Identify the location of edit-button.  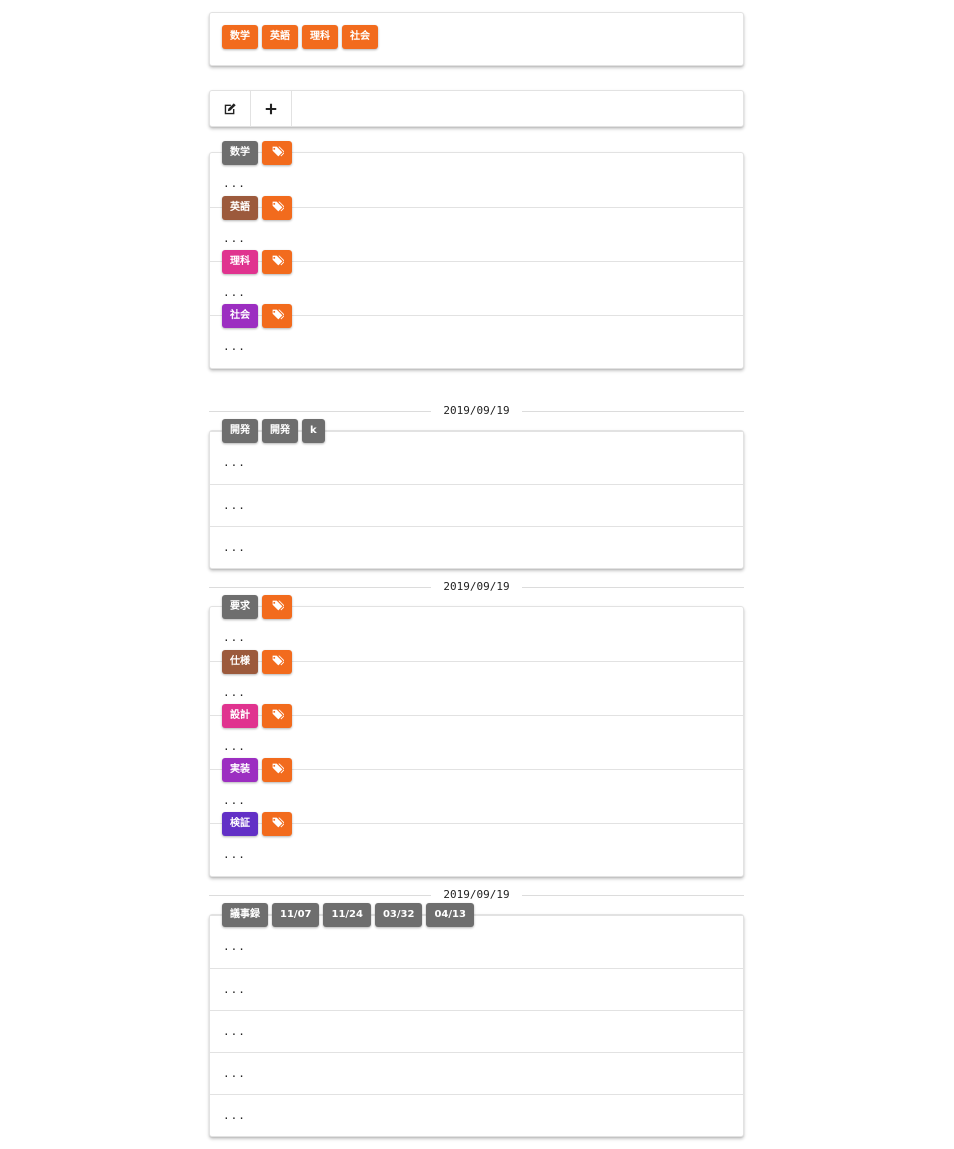
(230, 108).